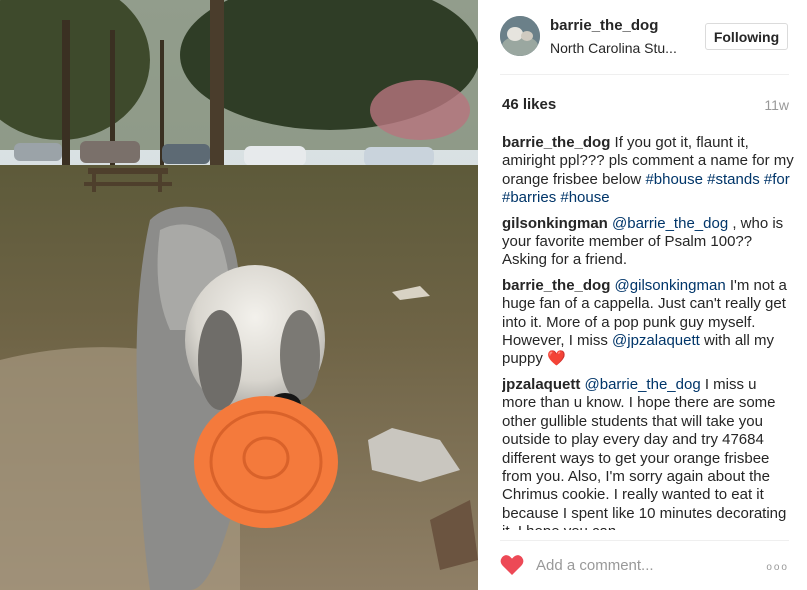  What do you see at coordinates (584, 197) in the screenshot?
I see `comment-link: #house` at bounding box center [584, 197].